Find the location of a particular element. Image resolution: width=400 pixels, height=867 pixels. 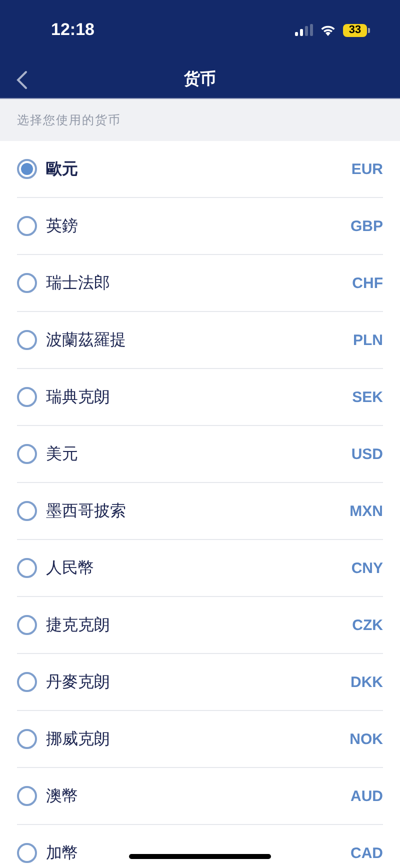

currency-name: 美元 is located at coordinates (62, 454).